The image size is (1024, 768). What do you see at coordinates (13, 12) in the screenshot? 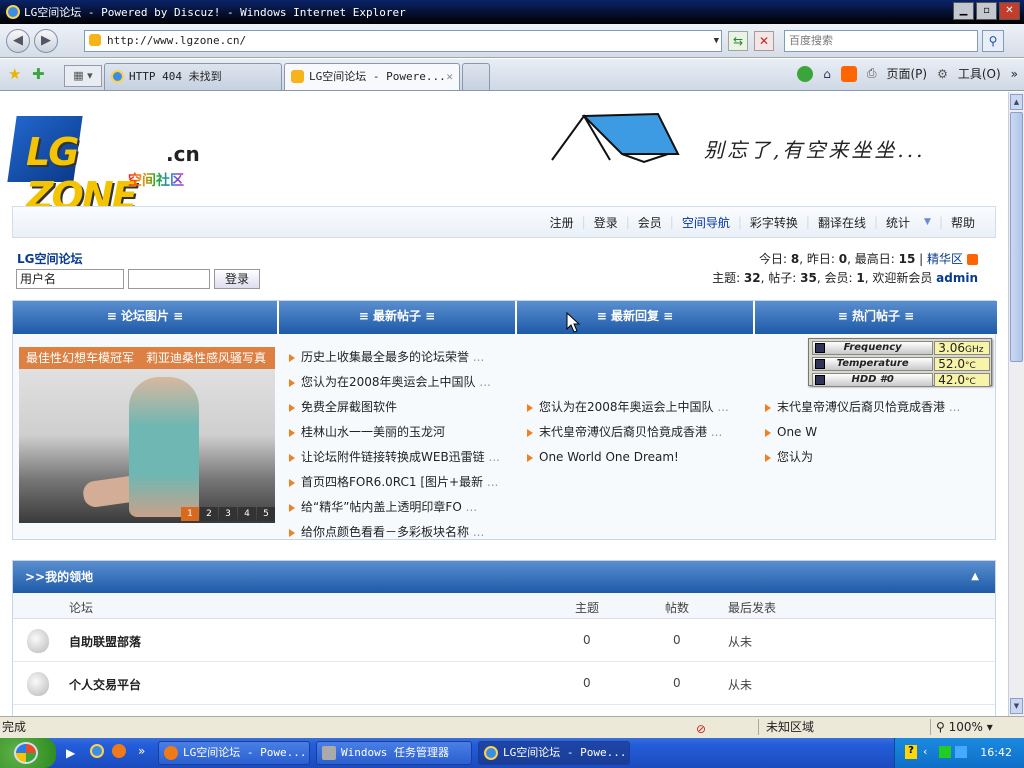
I see `ie-icon` at bounding box center [13, 12].